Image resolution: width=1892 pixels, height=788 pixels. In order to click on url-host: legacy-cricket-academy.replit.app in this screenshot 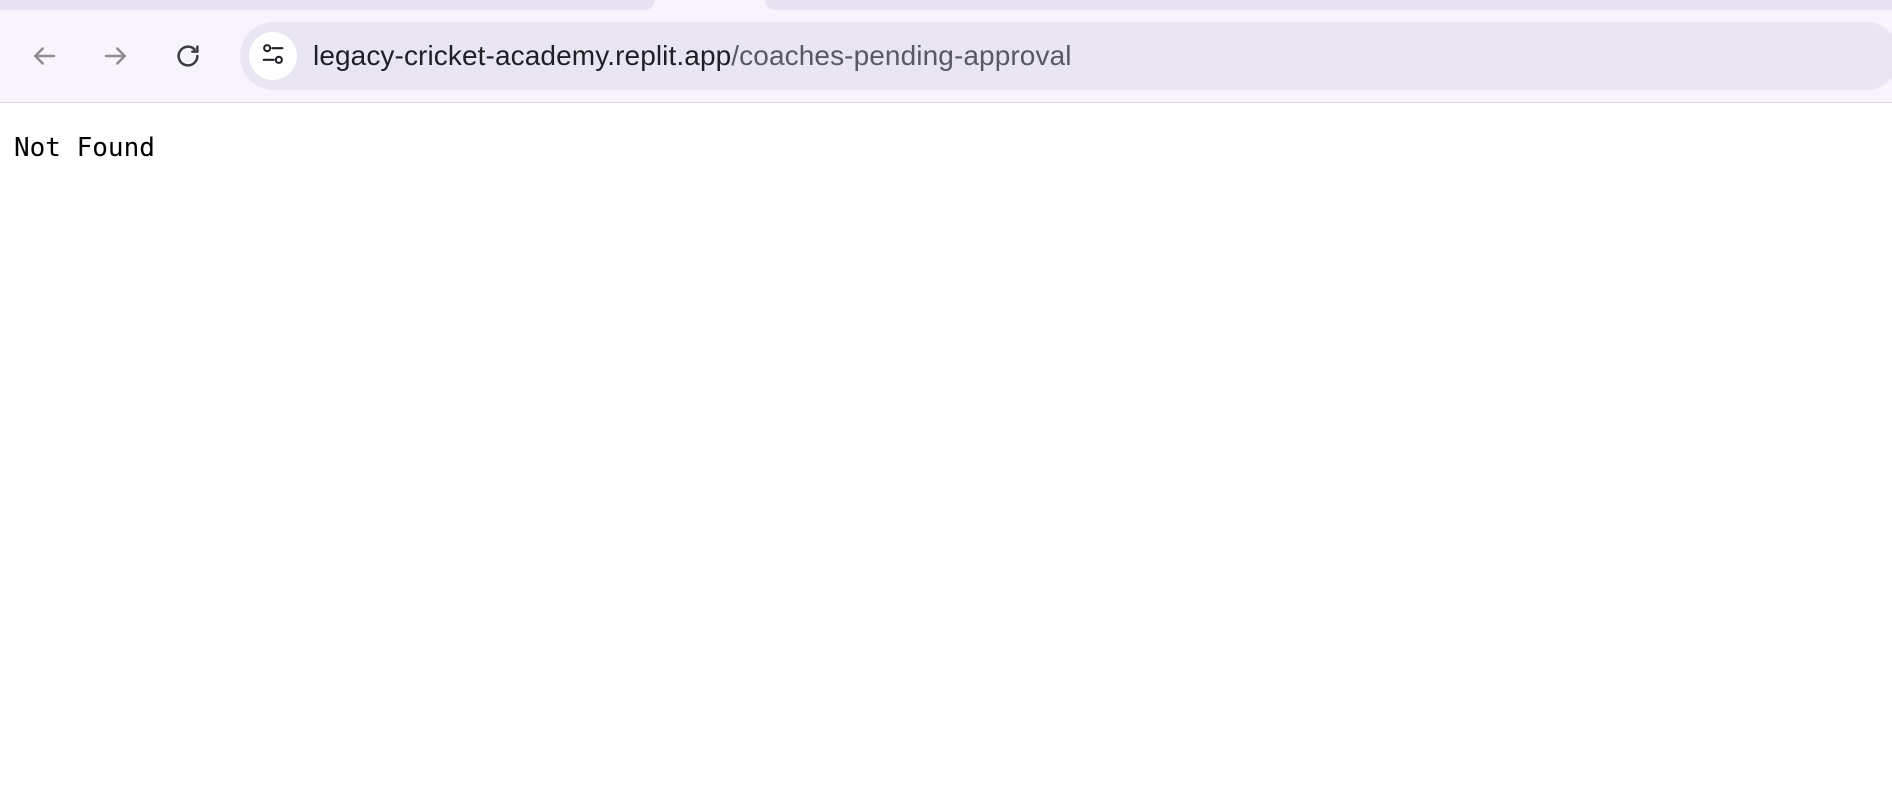, I will do `click(522, 55)`.